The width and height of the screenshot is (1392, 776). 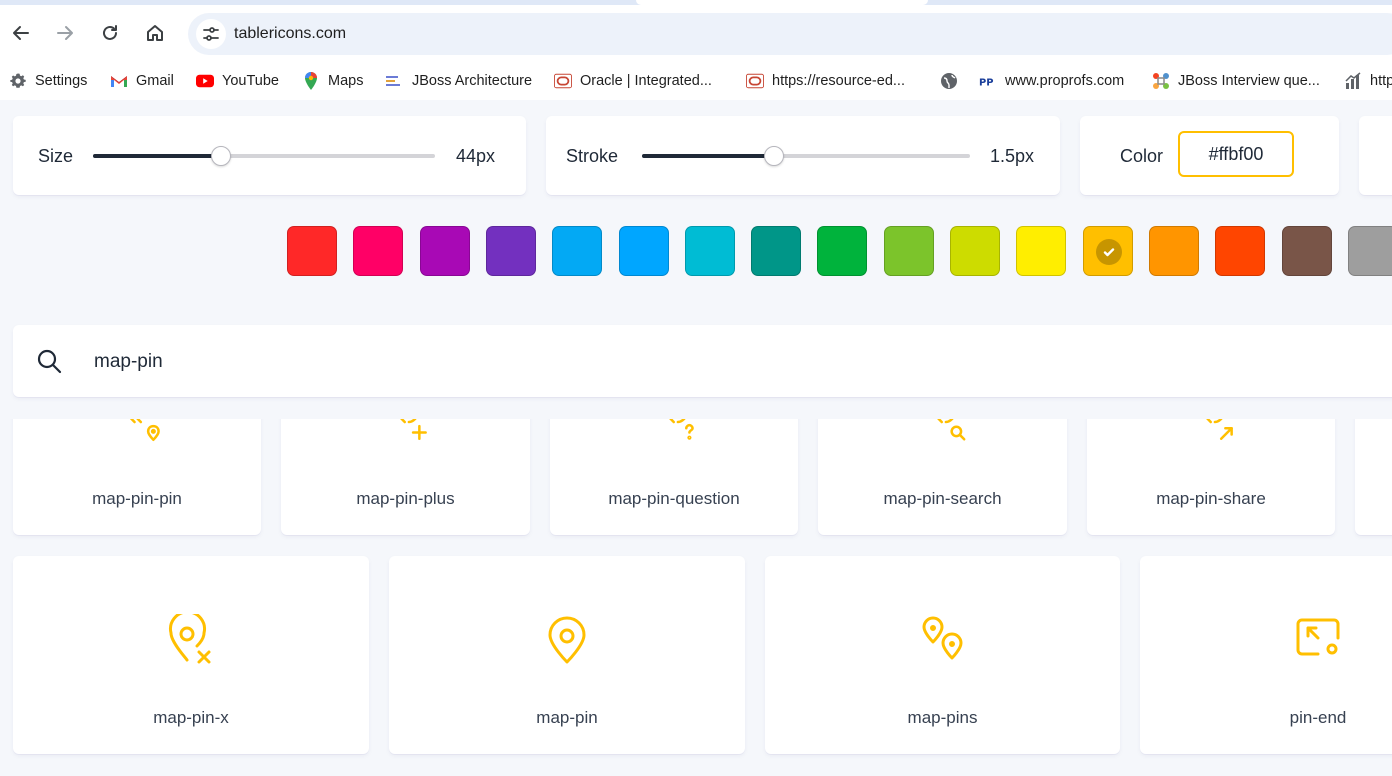 What do you see at coordinates (144, 430) in the screenshot?
I see `map-pin-pin-icon` at bounding box center [144, 430].